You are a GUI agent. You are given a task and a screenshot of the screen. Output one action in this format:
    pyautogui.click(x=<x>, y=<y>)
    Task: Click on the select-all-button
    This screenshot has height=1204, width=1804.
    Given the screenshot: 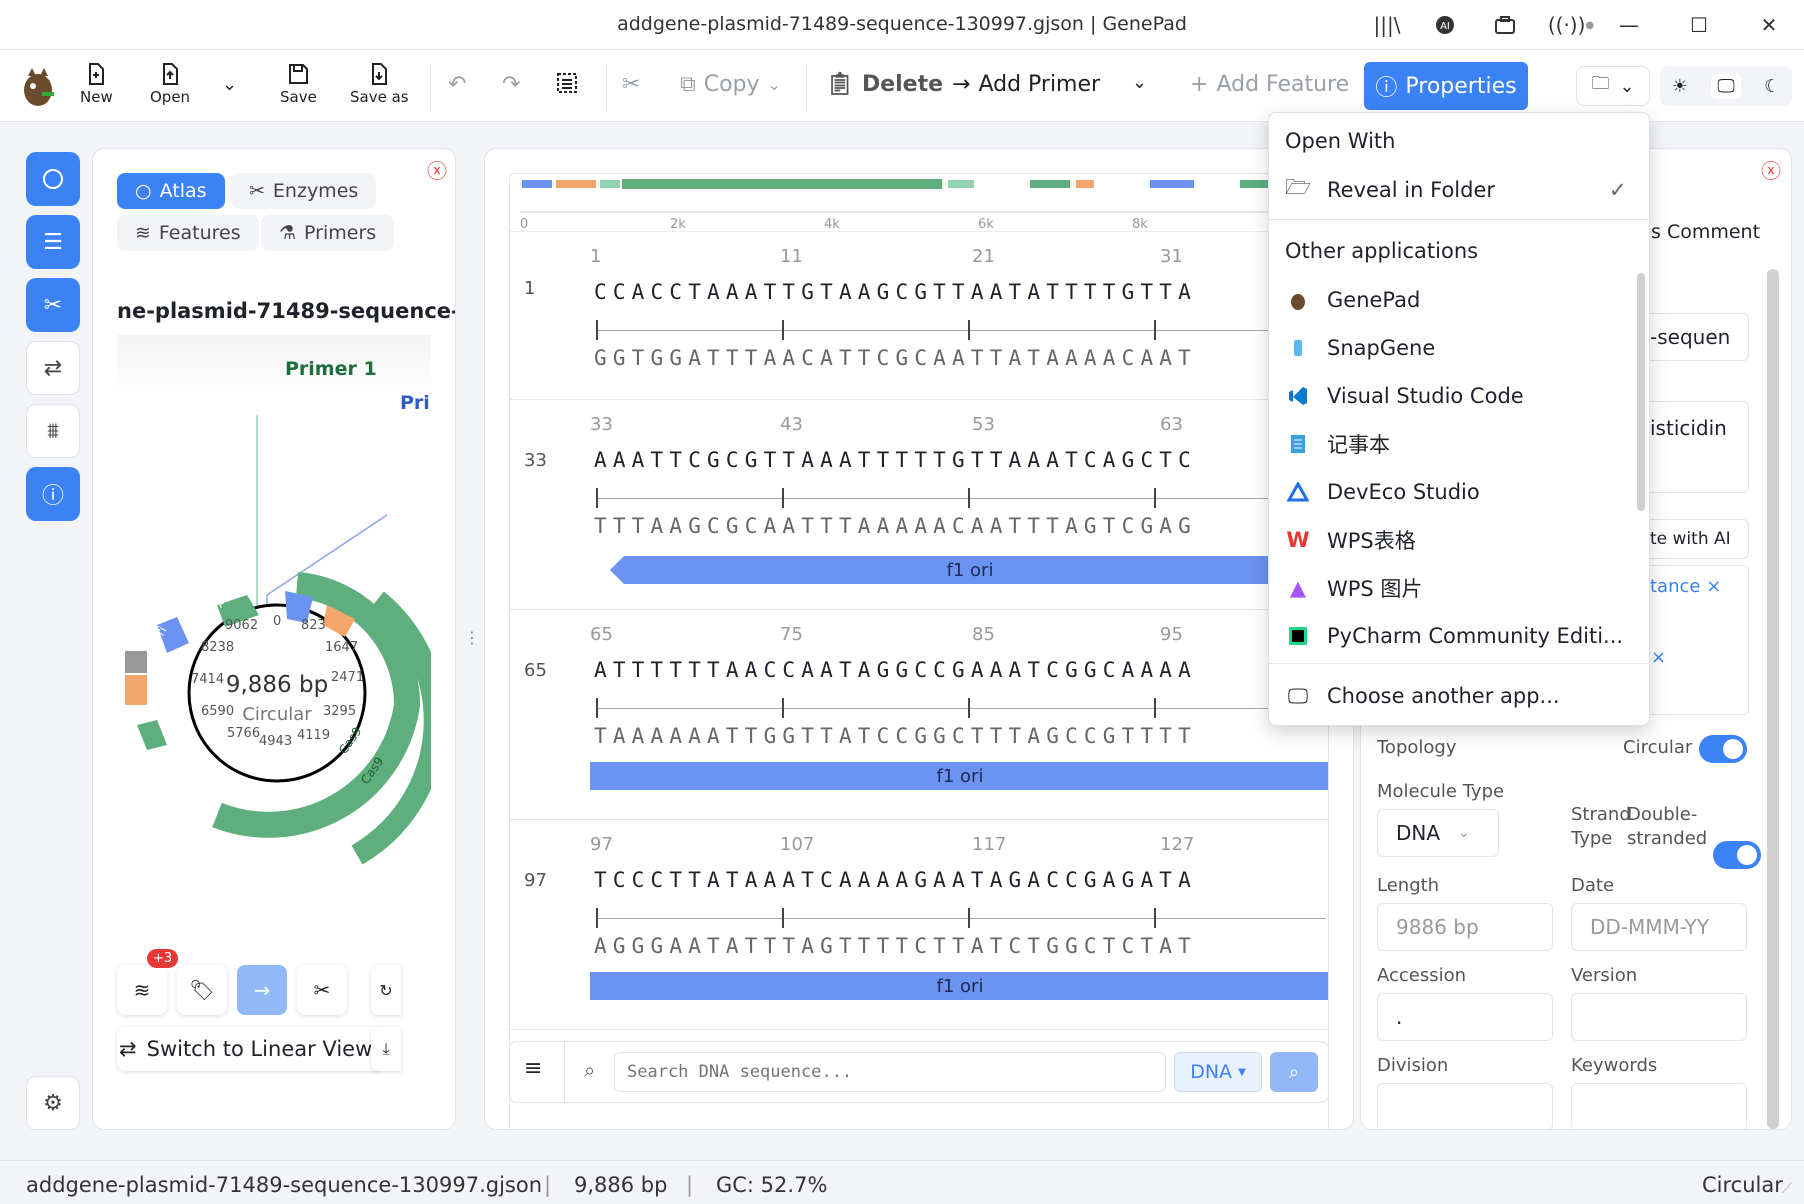 What is the action you would take?
    pyautogui.click(x=567, y=83)
    